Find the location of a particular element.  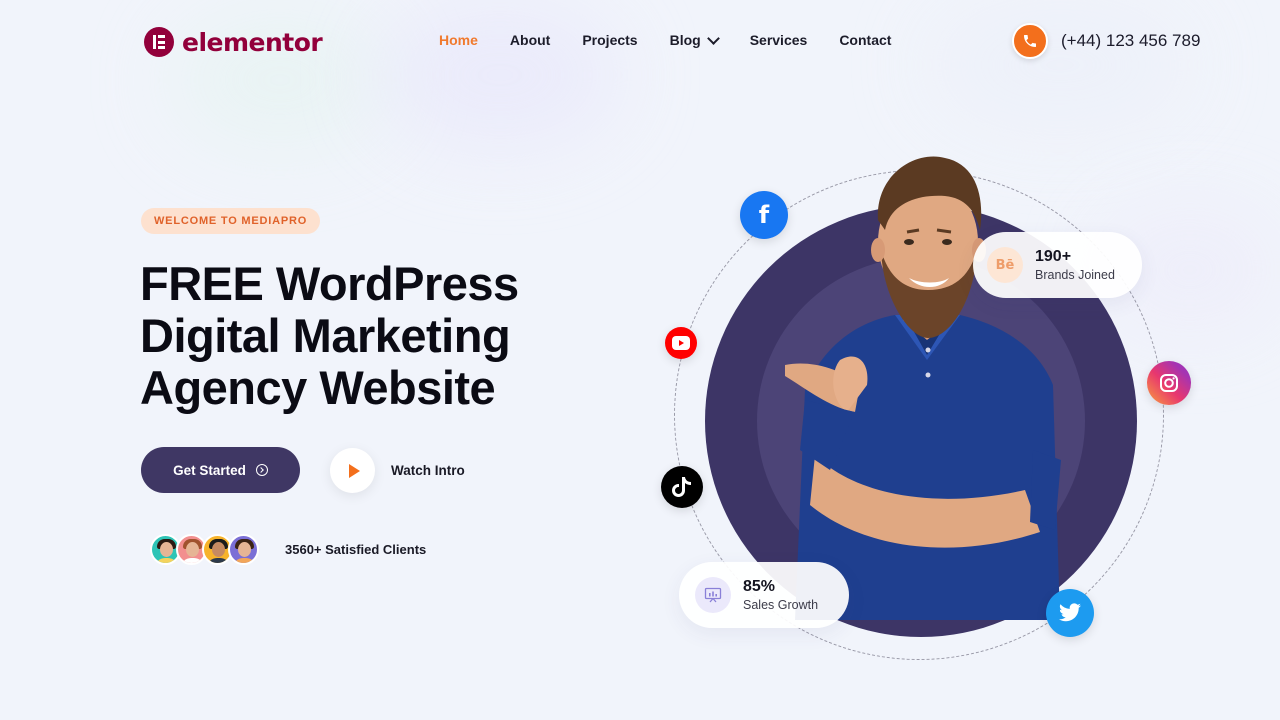

chevron-down-icon is located at coordinates (713, 38).